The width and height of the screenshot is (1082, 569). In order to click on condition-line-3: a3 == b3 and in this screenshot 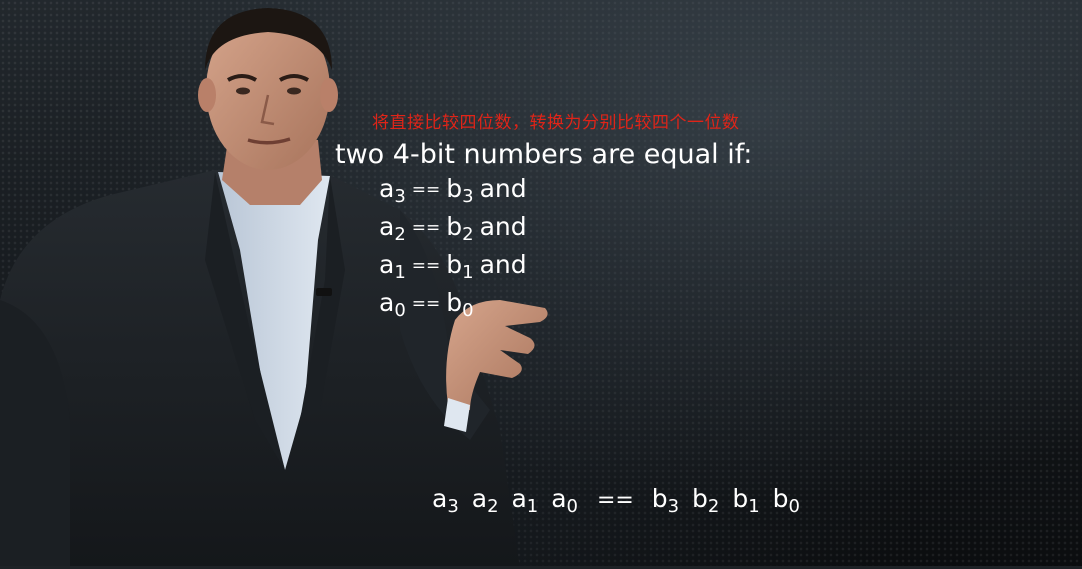, I will do `click(453, 190)`.